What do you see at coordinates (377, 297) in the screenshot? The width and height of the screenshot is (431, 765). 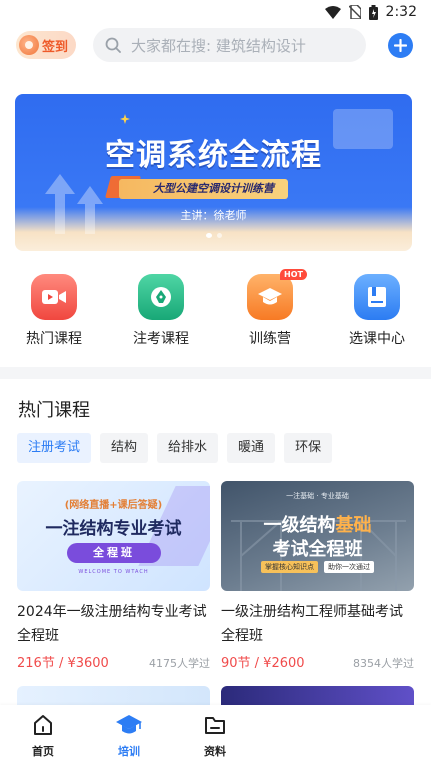 I see `book-icon` at bounding box center [377, 297].